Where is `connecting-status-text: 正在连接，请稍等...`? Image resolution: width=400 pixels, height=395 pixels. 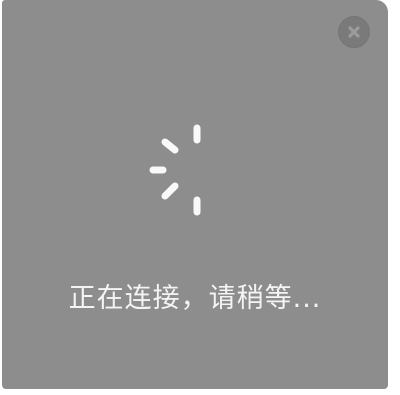 connecting-status-text: 正在连接，请稍等... is located at coordinates (195, 298).